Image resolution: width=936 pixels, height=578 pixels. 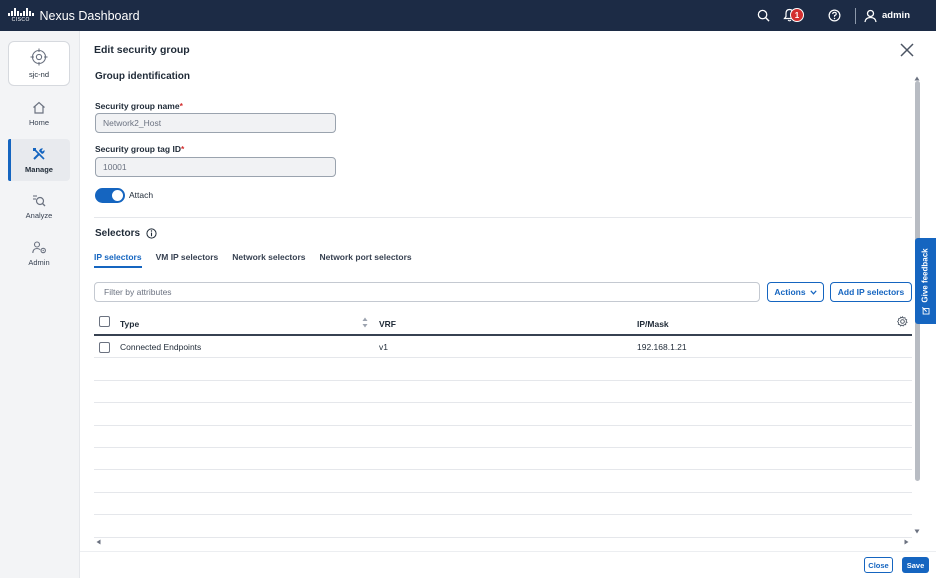 I want to click on search-icon, so click(x=763, y=15).